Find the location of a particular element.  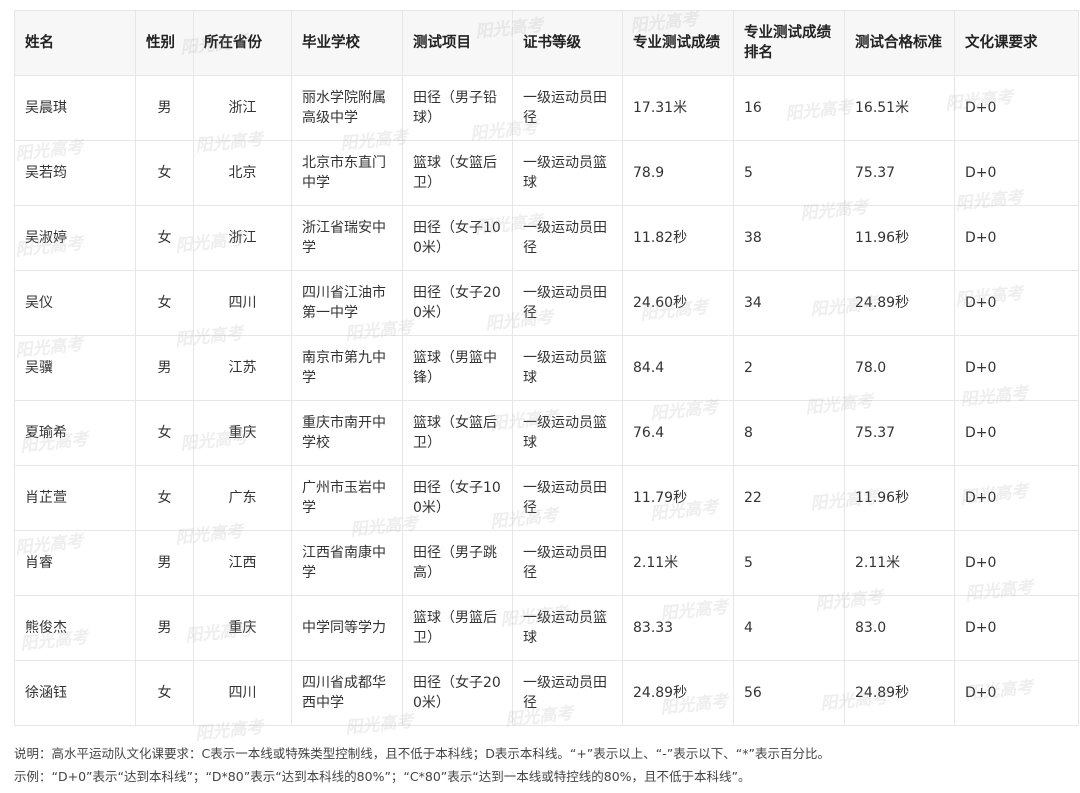

cell-test-item: 篮球（男篮后卫） is located at coordinates (457, 628).